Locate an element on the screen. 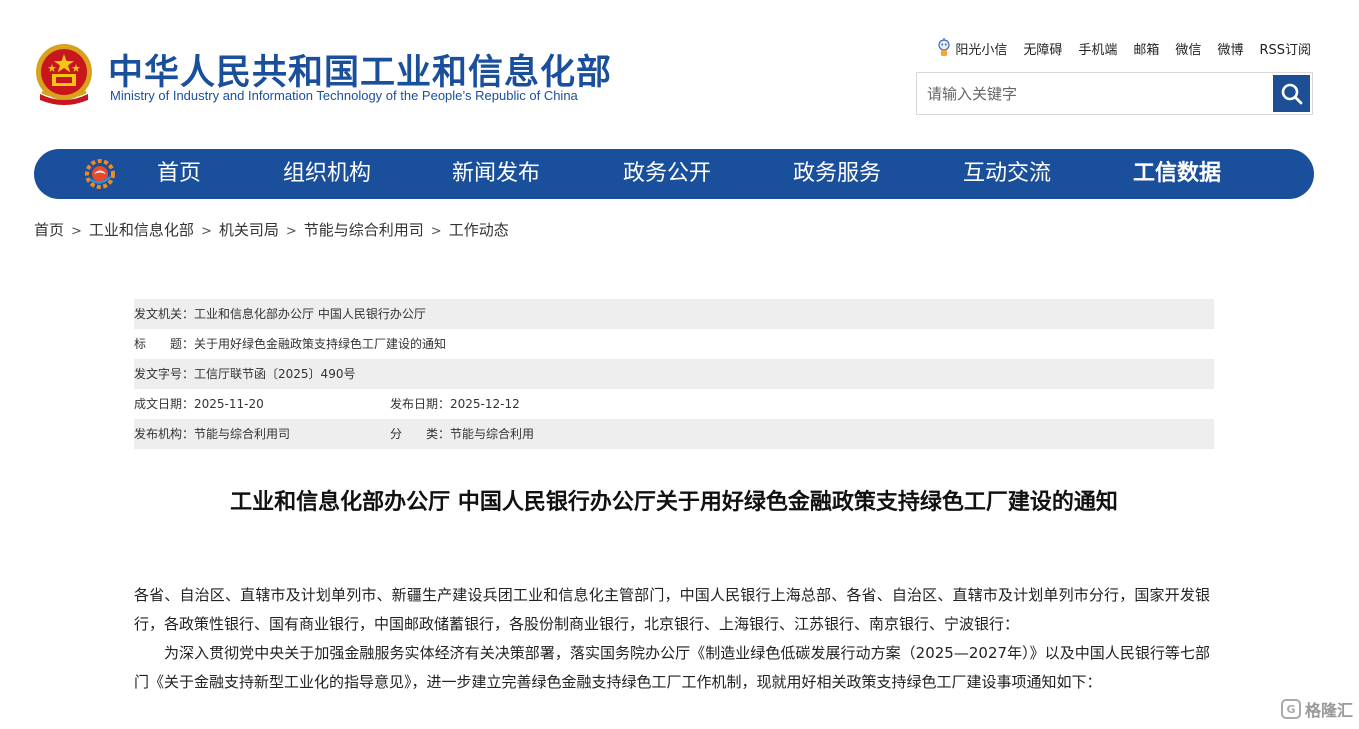 Image resolution: width=1359 pixels, height=729 pixels. weibo-link: 微博 is located at coordinates (1230, 48).